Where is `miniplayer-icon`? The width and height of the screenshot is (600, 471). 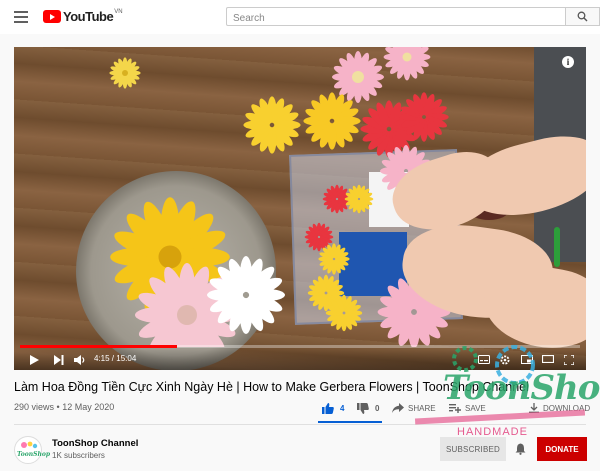
miniplayer-icon is located at coordinates (527, 359).